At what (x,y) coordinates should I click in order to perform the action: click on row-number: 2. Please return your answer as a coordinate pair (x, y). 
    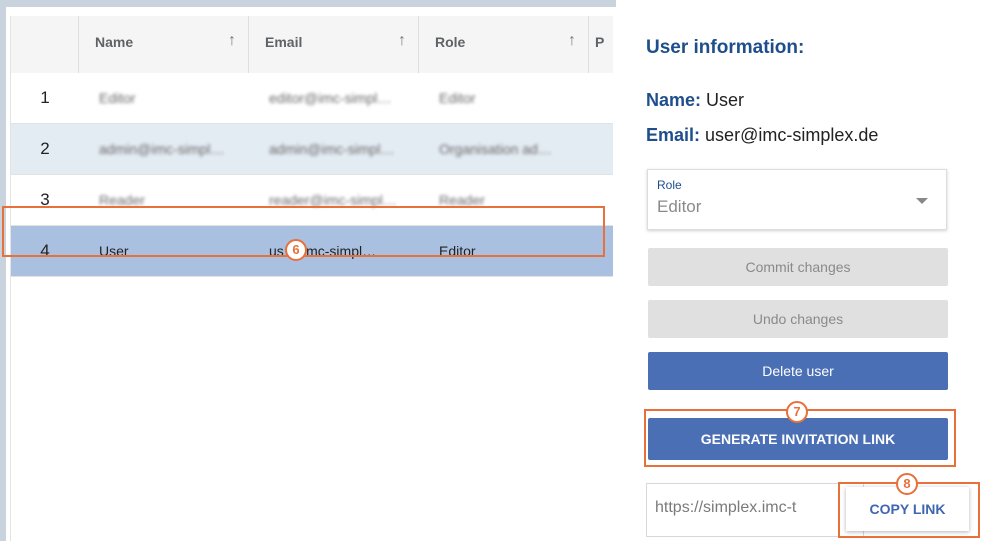
    Looking at the image, I should click on (45, 148).